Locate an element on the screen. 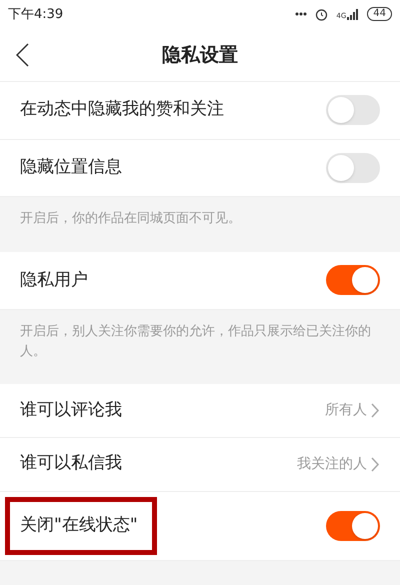 The height and width of the screenshot is (585, 400). back-icon is located at coordinates (22, 54).